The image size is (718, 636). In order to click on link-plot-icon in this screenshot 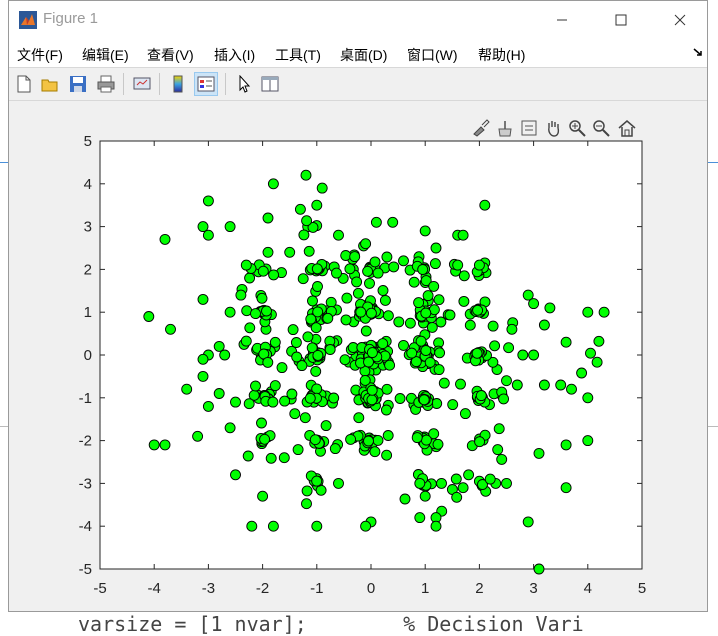, I will do `click(142, 83)`.